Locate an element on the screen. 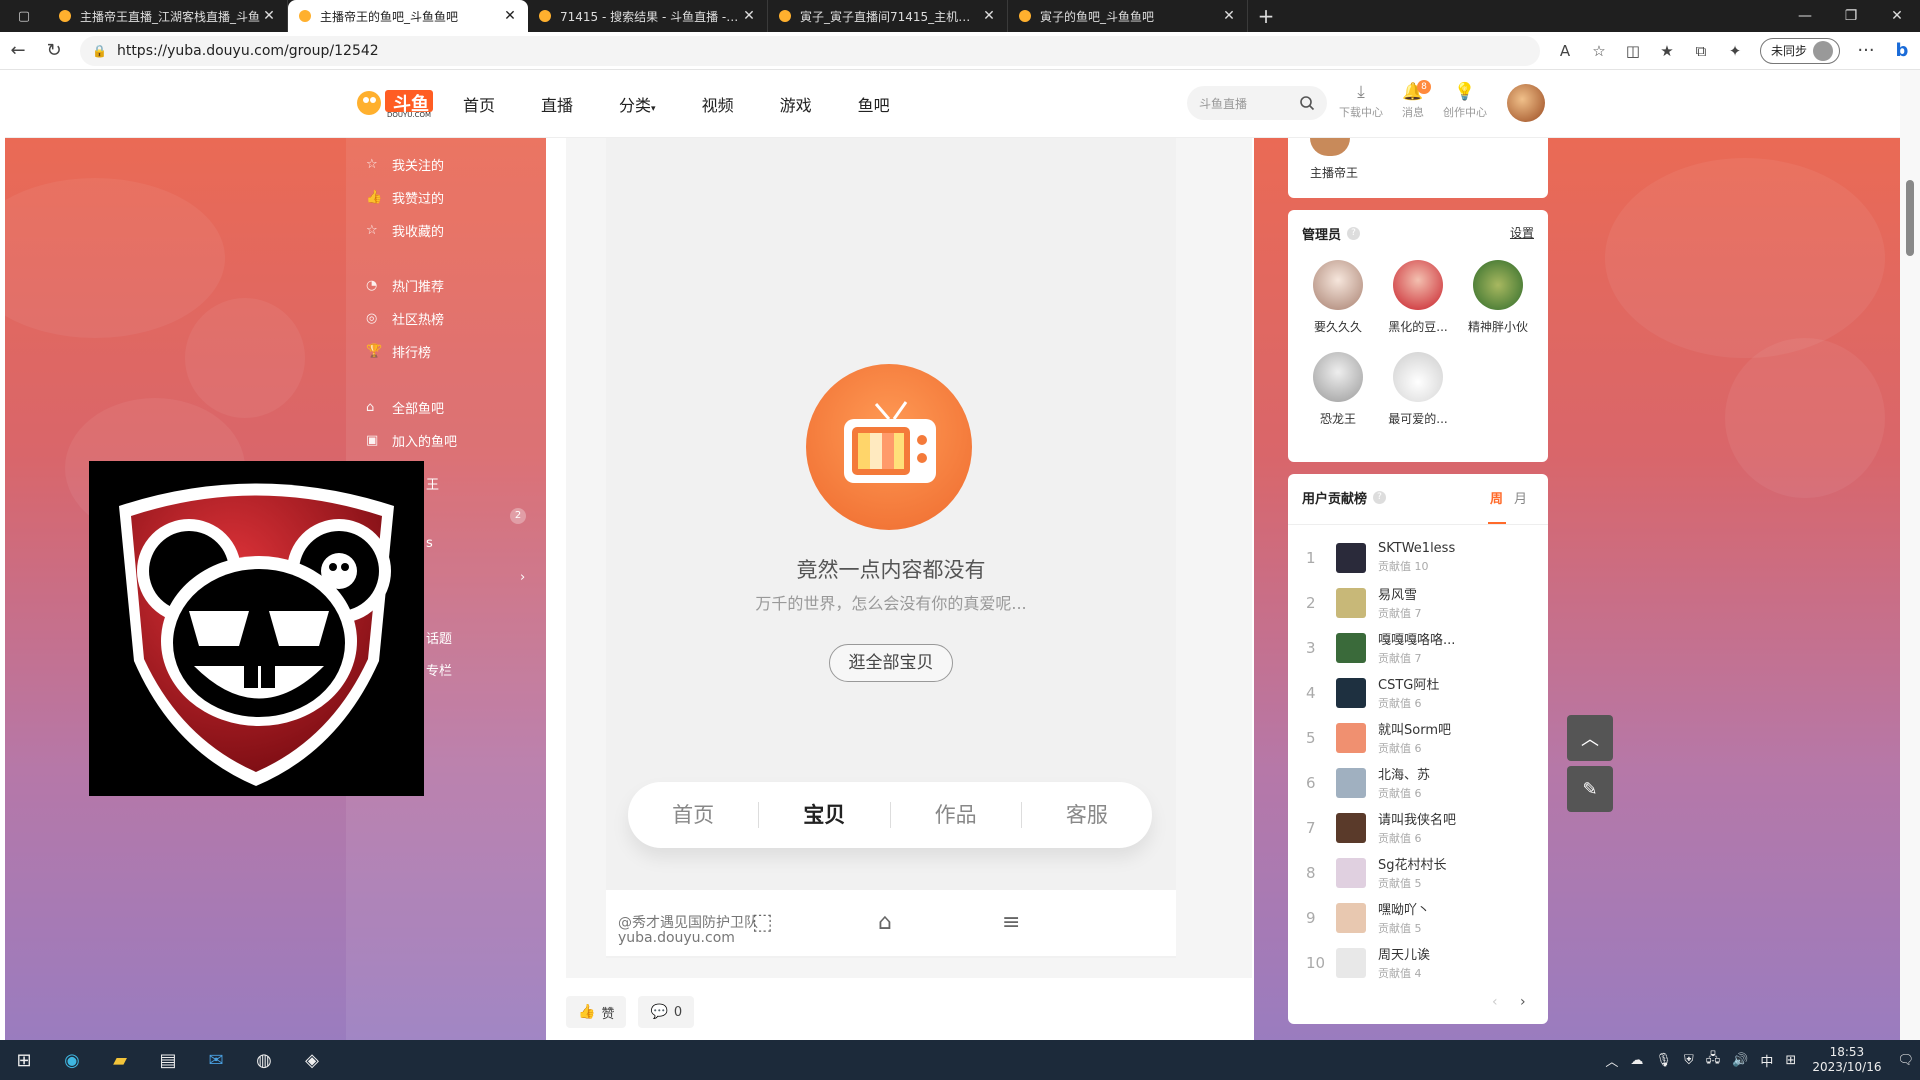 This screenshot has height=1080, width=1920. nav-live: 直播 is located at coordinates (557, 104).